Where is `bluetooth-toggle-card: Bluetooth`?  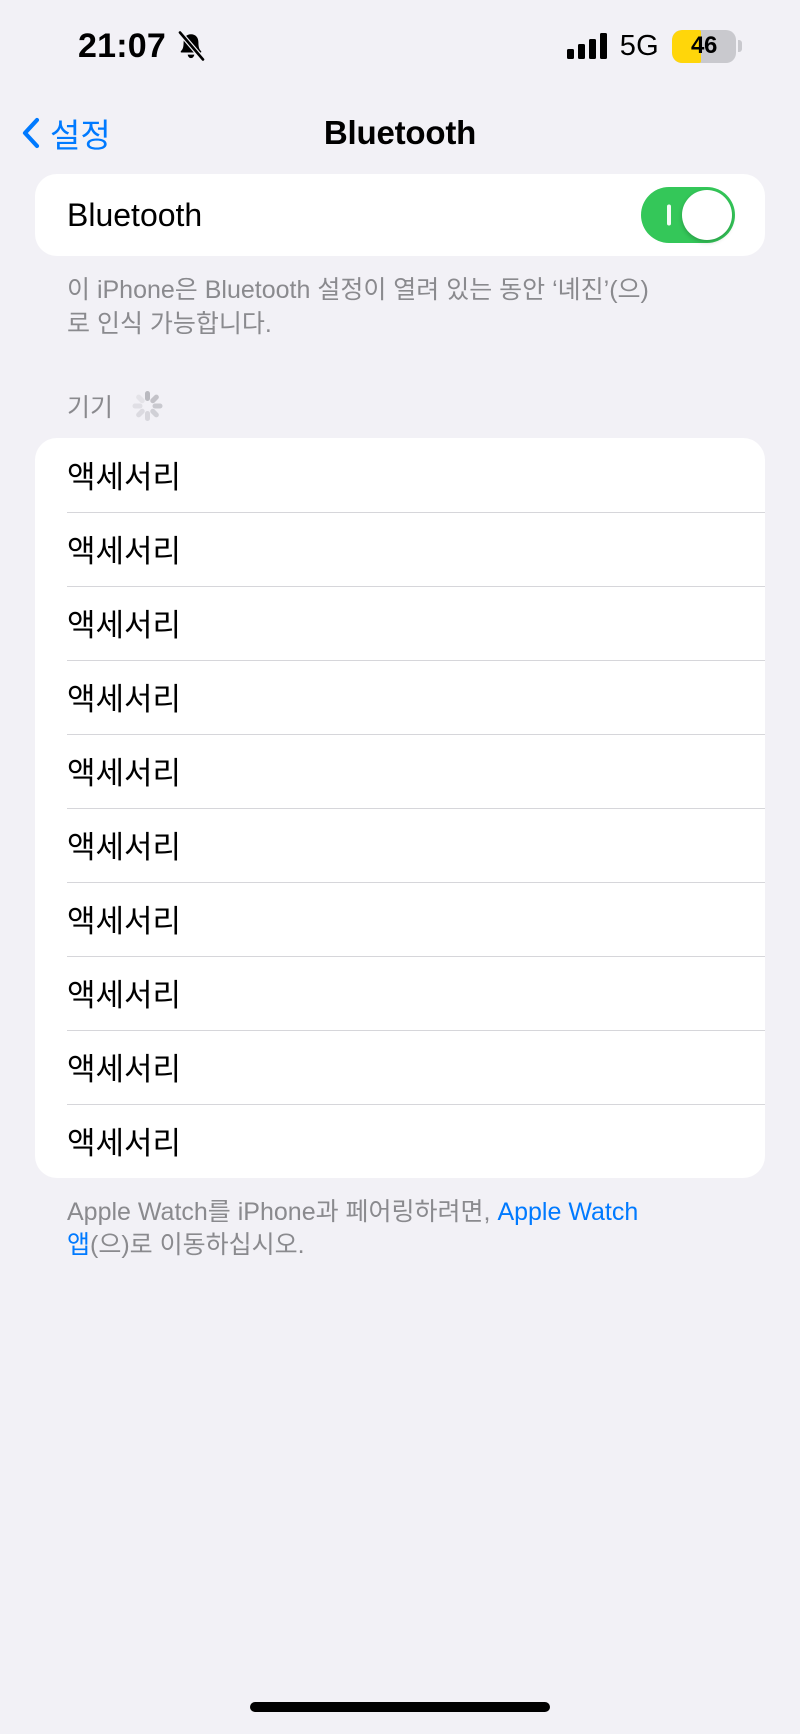 bluetooth-toggle-card: Bluetooth is located at coordinates (400, 215).